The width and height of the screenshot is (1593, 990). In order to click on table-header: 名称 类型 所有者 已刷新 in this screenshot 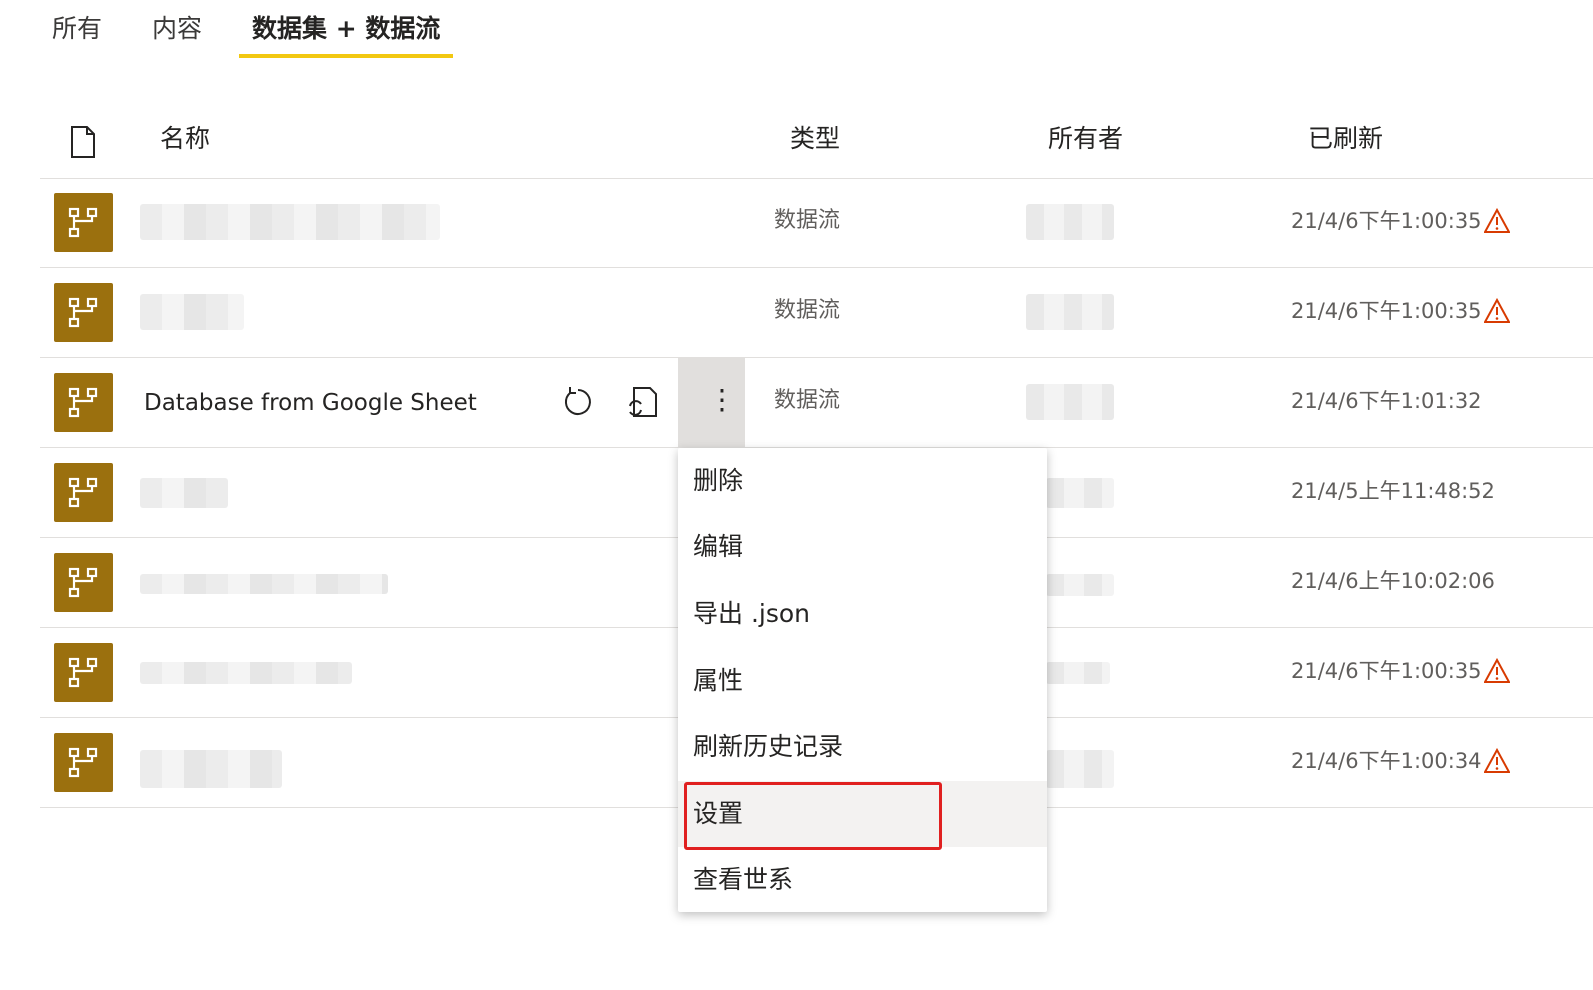, I will do `click(816, 144)`.